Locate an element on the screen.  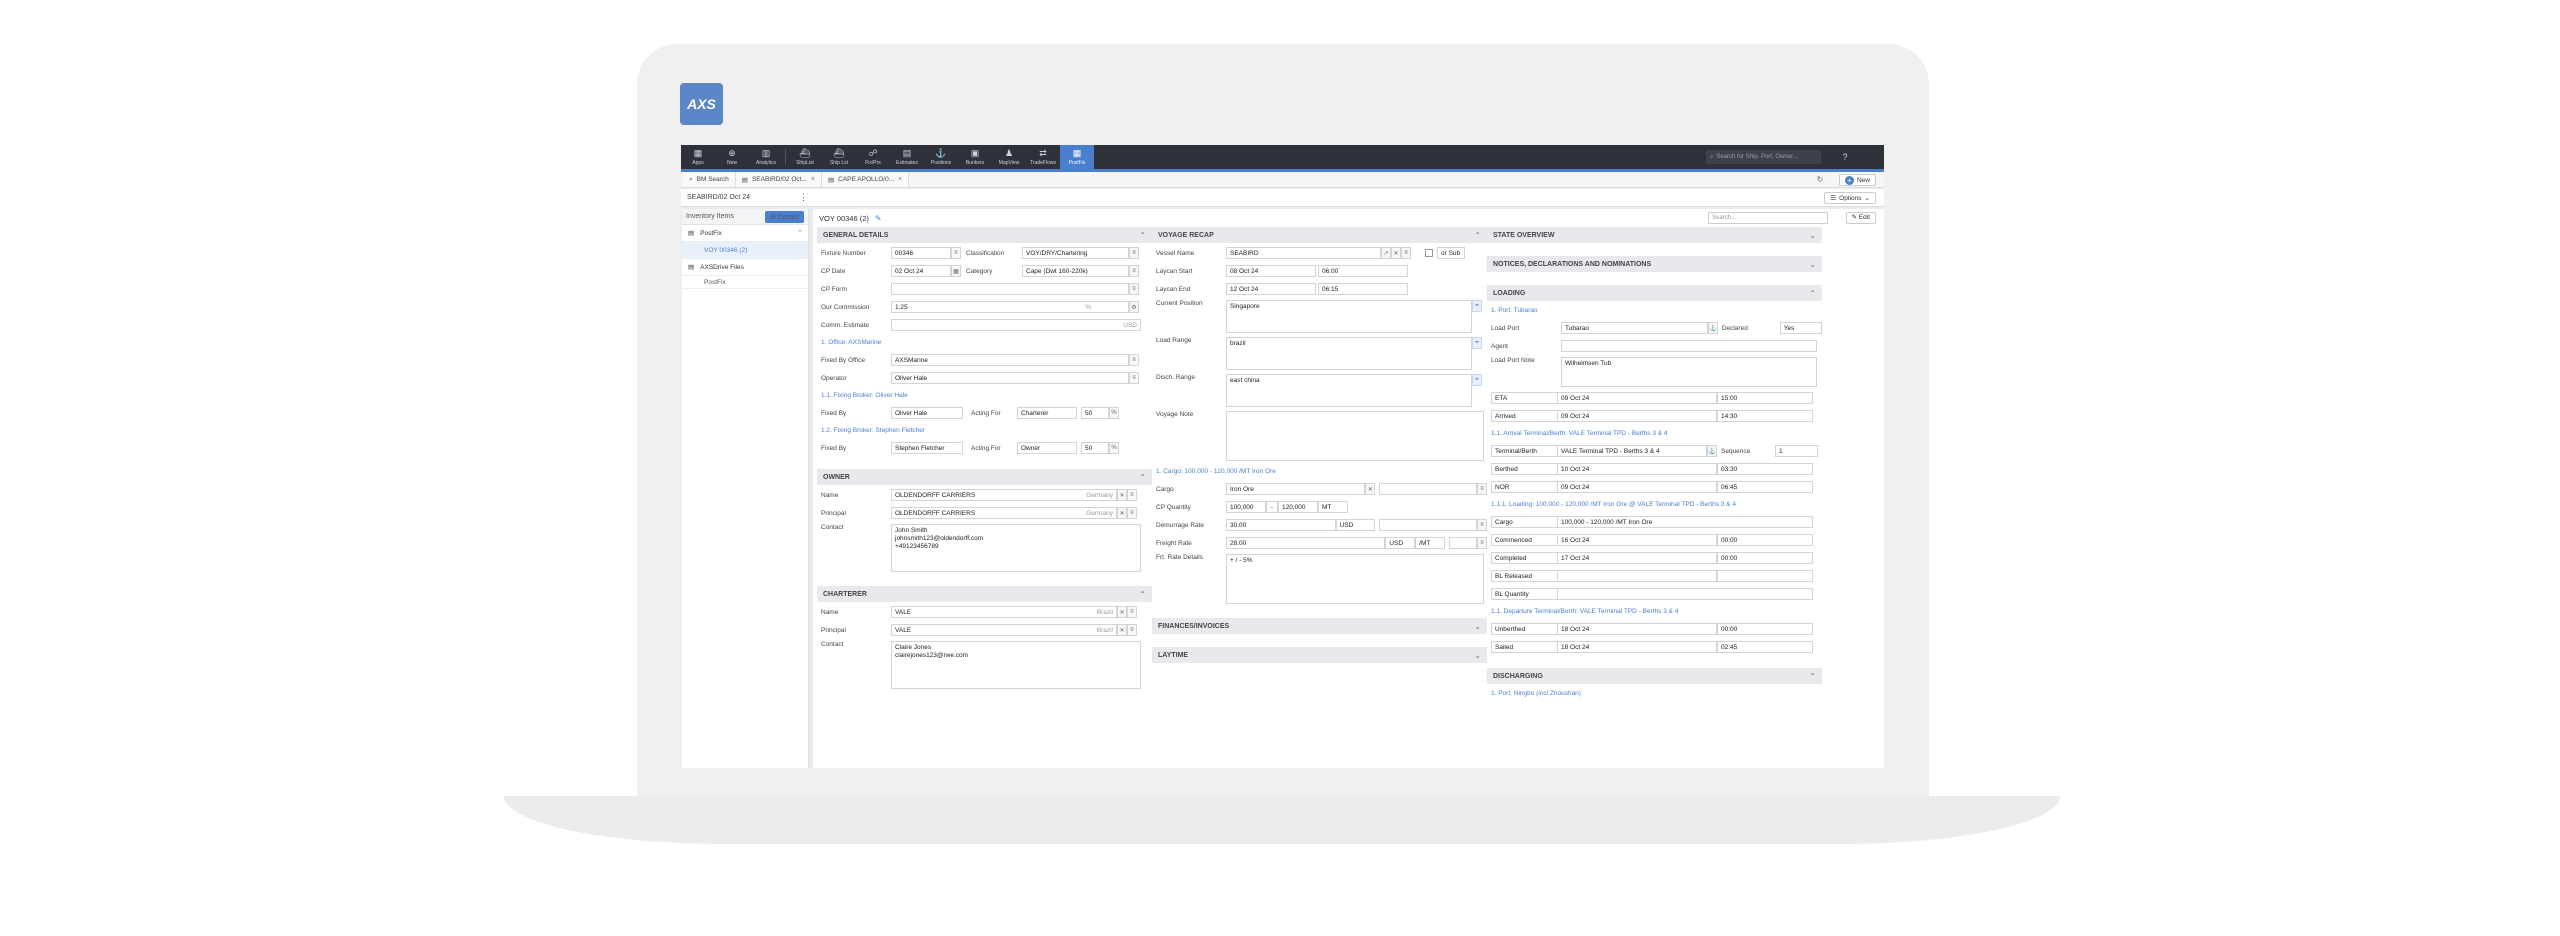
load-port-field: Tubarao is located at coordinates (1634, 328).